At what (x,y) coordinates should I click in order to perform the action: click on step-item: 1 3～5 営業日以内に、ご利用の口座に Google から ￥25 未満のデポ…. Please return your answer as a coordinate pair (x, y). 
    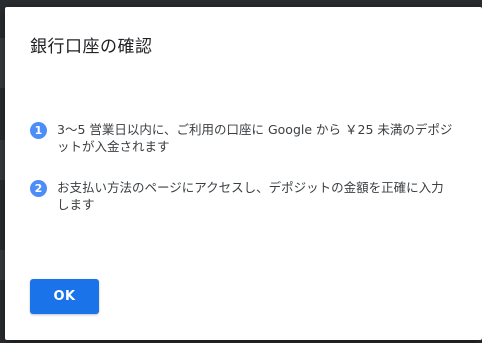
    Looking at the image, I should click on (242, 138).